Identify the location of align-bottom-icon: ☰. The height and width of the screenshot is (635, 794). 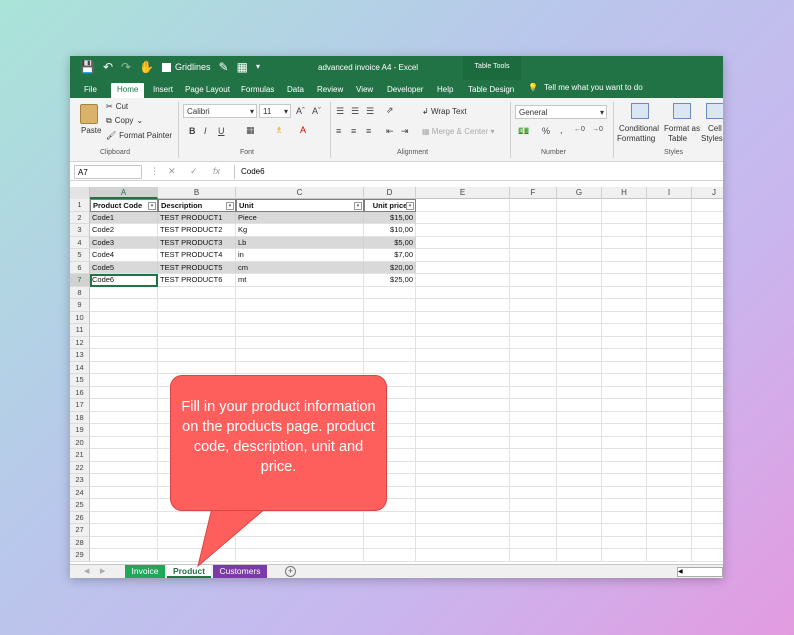
(370, 111).